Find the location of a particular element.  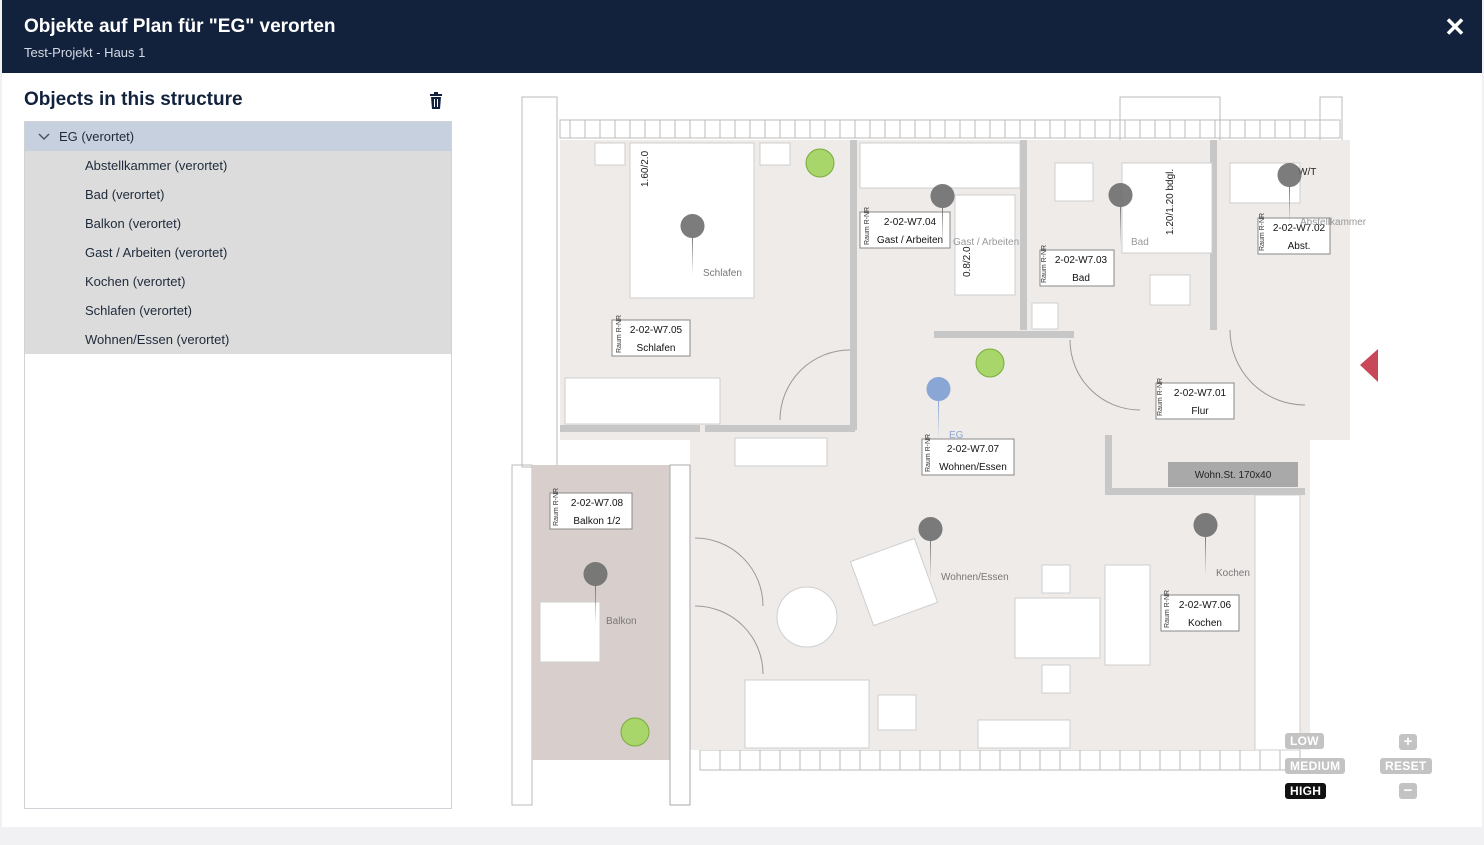

dim-label: 1.20/1.20 bdgl. is located at coordinates (1170, 202).